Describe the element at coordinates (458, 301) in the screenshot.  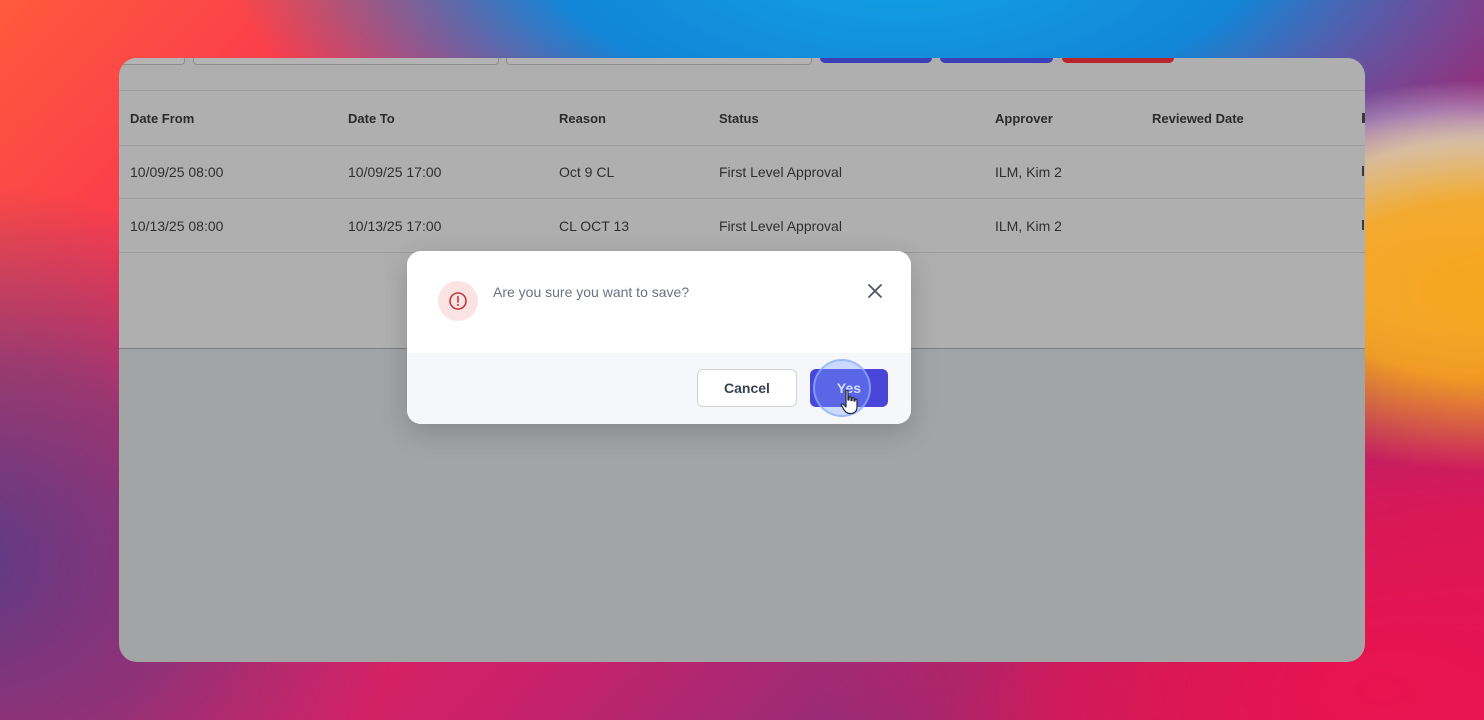
I see `alert-circle-icon` at that location.